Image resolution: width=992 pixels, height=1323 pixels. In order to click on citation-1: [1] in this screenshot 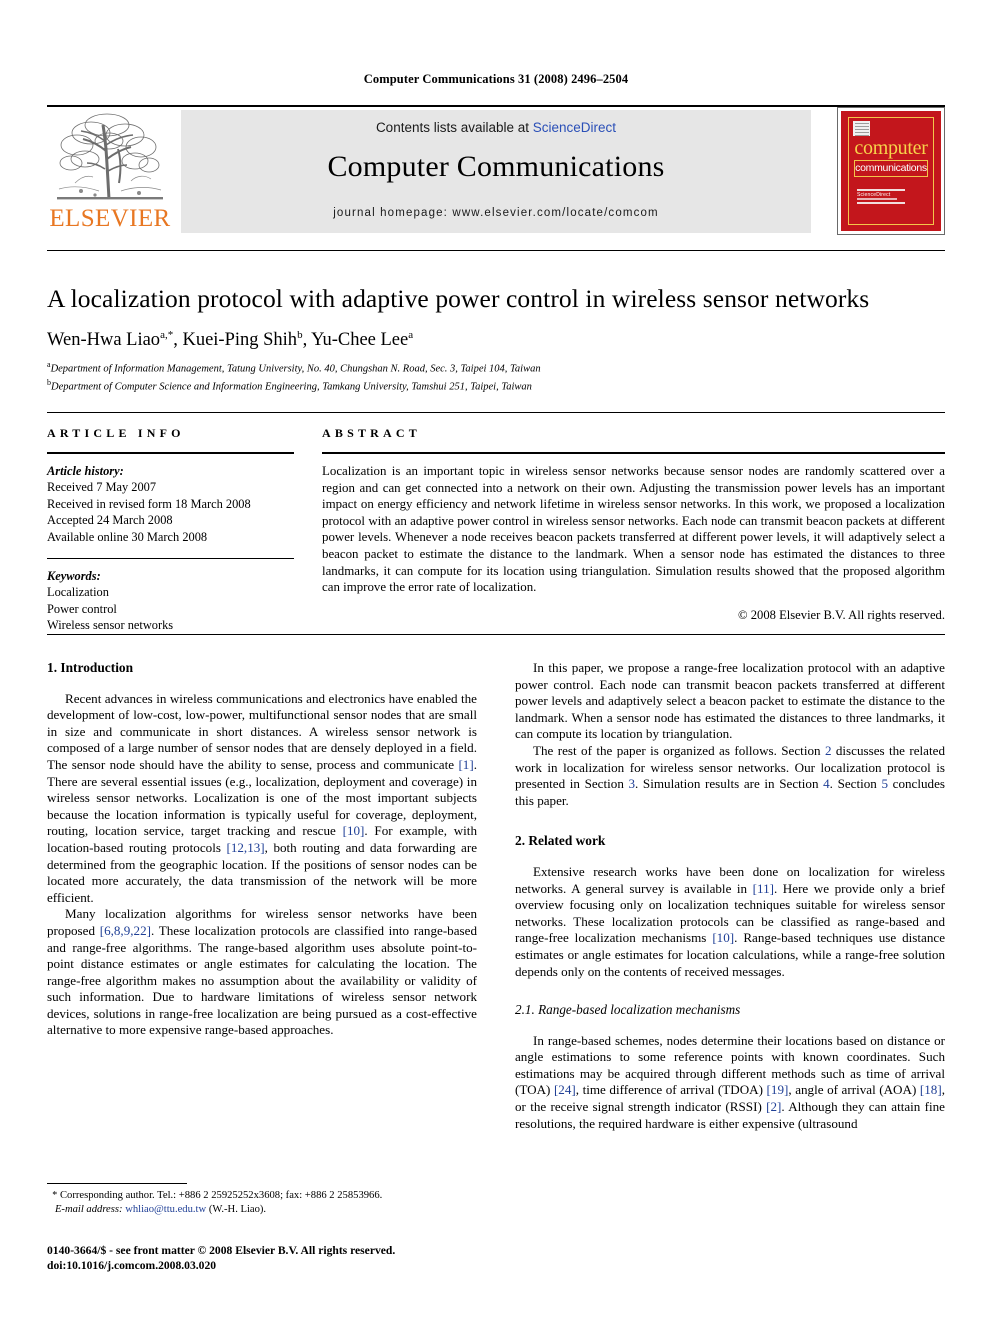, I will do `click(465, 764)`.